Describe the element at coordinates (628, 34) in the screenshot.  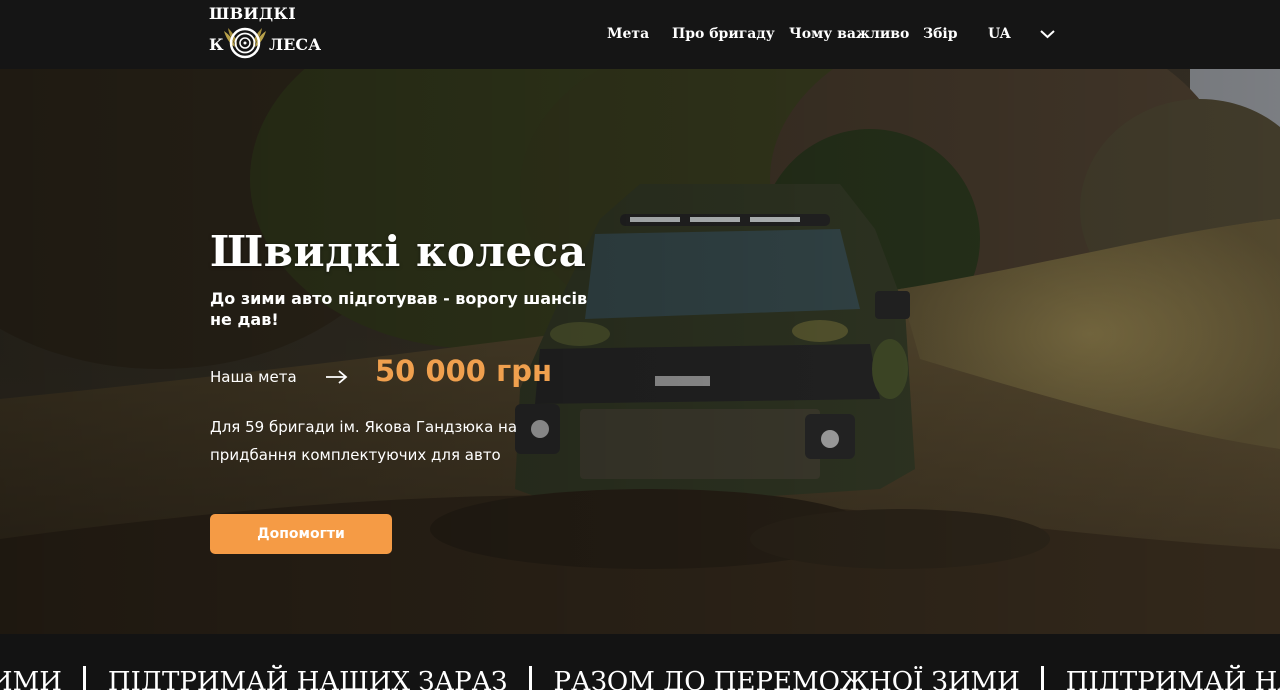
I see `nav-item-goal: Мета` at that location.